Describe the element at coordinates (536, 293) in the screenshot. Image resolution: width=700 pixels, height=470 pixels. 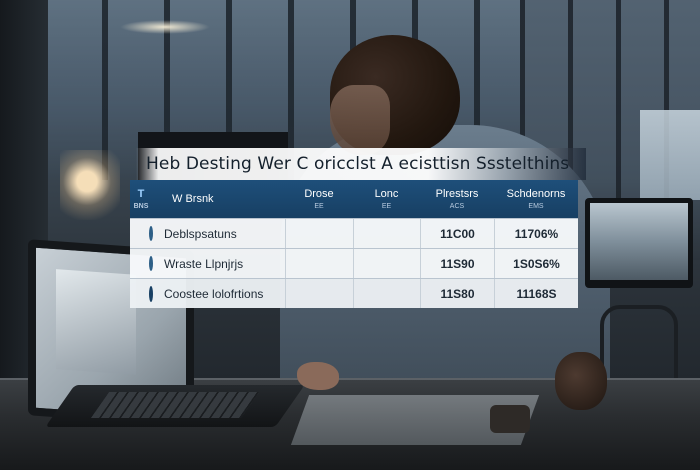
I see `row-col5: 11168S` at that location.